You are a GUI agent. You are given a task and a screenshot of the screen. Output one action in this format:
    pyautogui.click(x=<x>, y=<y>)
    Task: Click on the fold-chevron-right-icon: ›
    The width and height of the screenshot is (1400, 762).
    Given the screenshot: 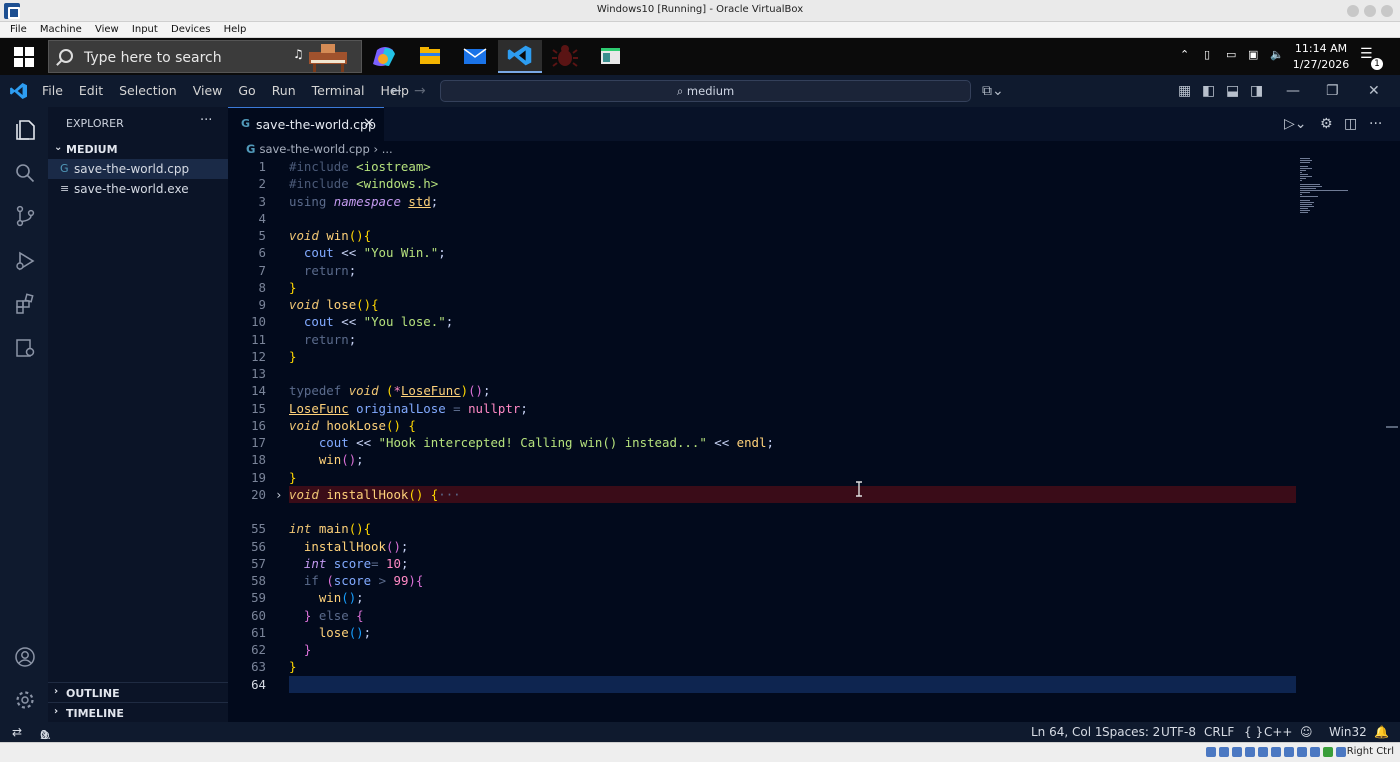 What is the action you would take?
    pyautogui.click(x=278, y=494)
    